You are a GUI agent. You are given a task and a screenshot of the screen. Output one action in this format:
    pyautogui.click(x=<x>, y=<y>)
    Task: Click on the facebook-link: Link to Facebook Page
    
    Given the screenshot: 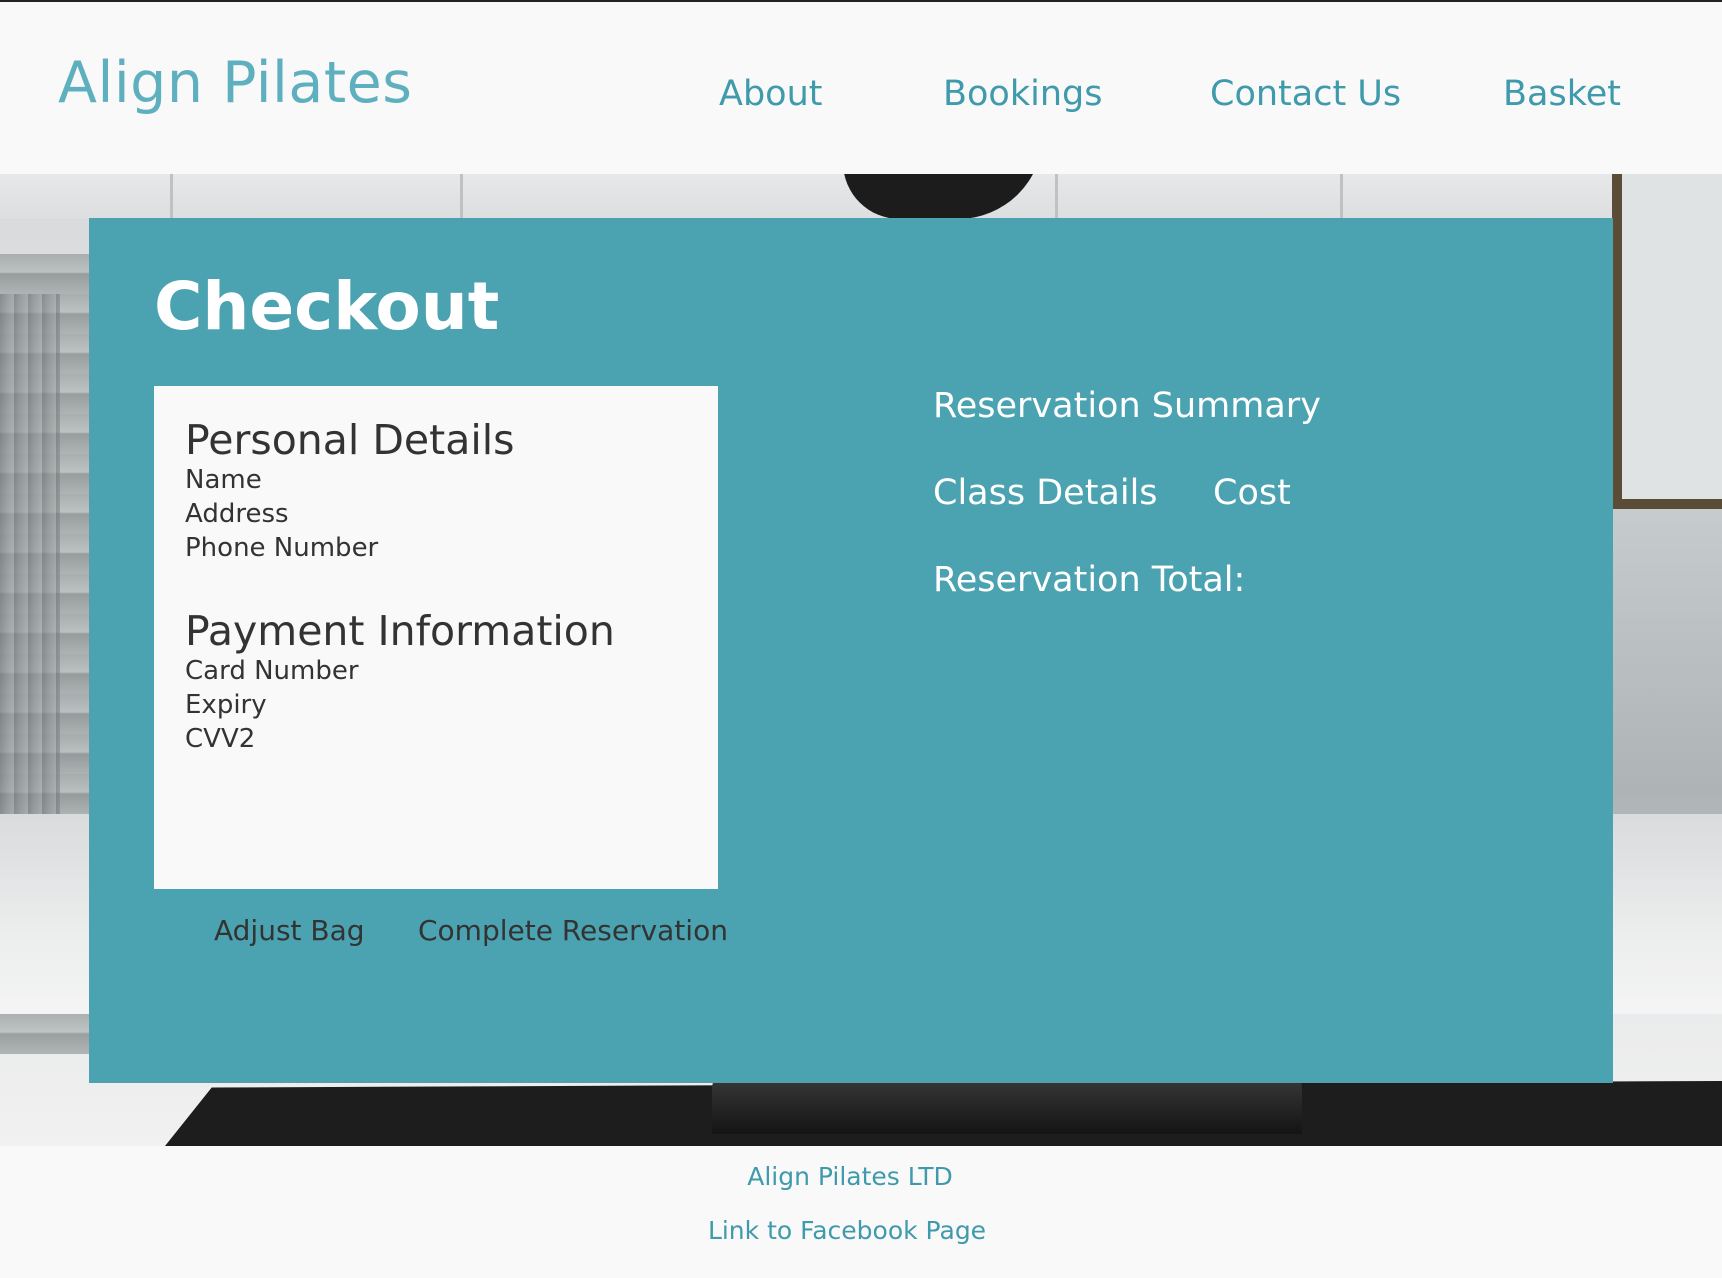 What is the action you would take?
    pyautogui.click(x=847, y=1230)
    